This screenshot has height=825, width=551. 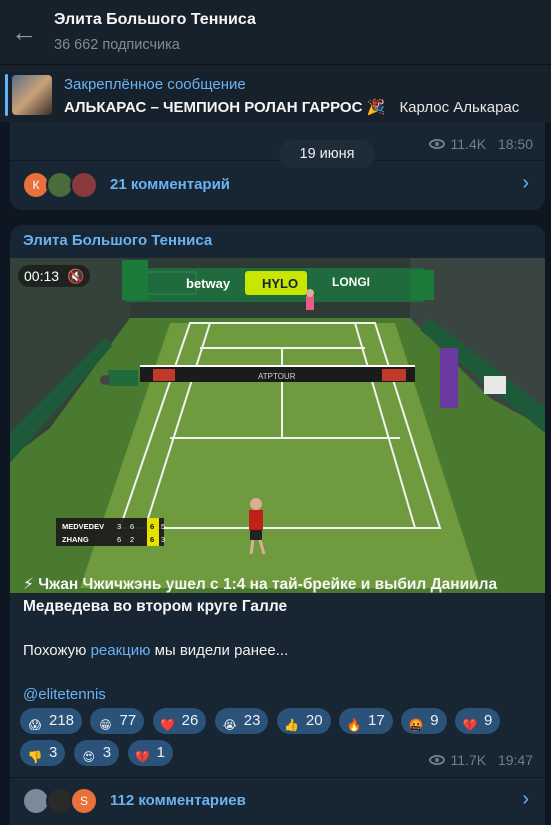 I want to click on avatar: S, so click(x=84, y=801).